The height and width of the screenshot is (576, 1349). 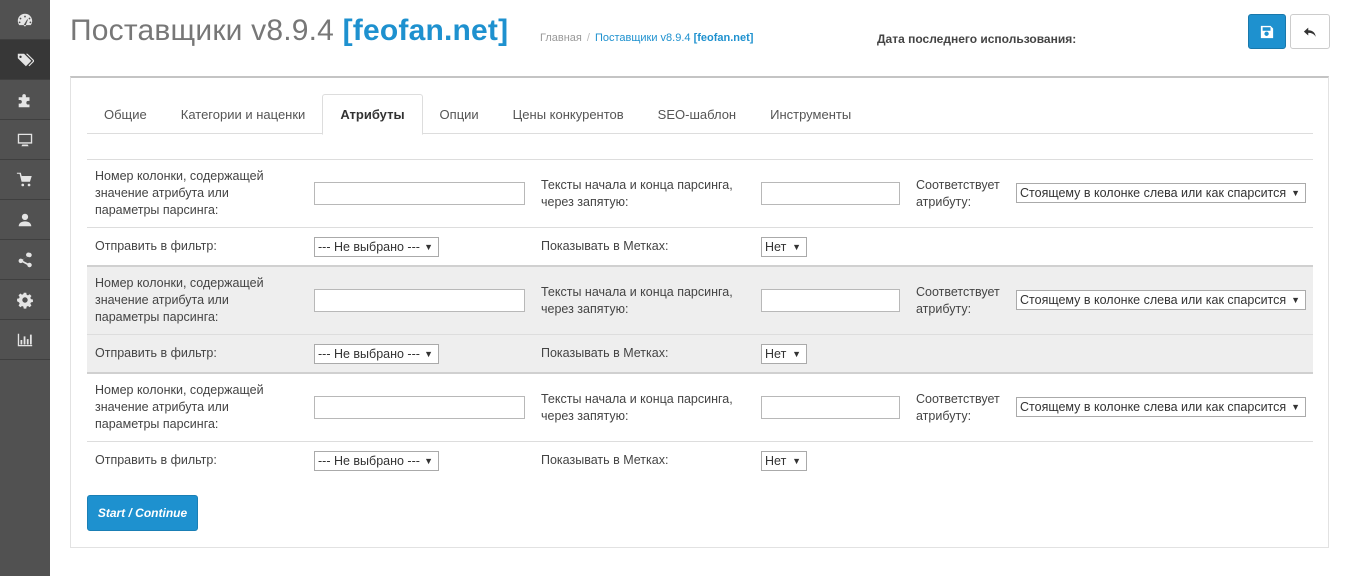 I want to click on sidebar, so click(x=25, y=288).